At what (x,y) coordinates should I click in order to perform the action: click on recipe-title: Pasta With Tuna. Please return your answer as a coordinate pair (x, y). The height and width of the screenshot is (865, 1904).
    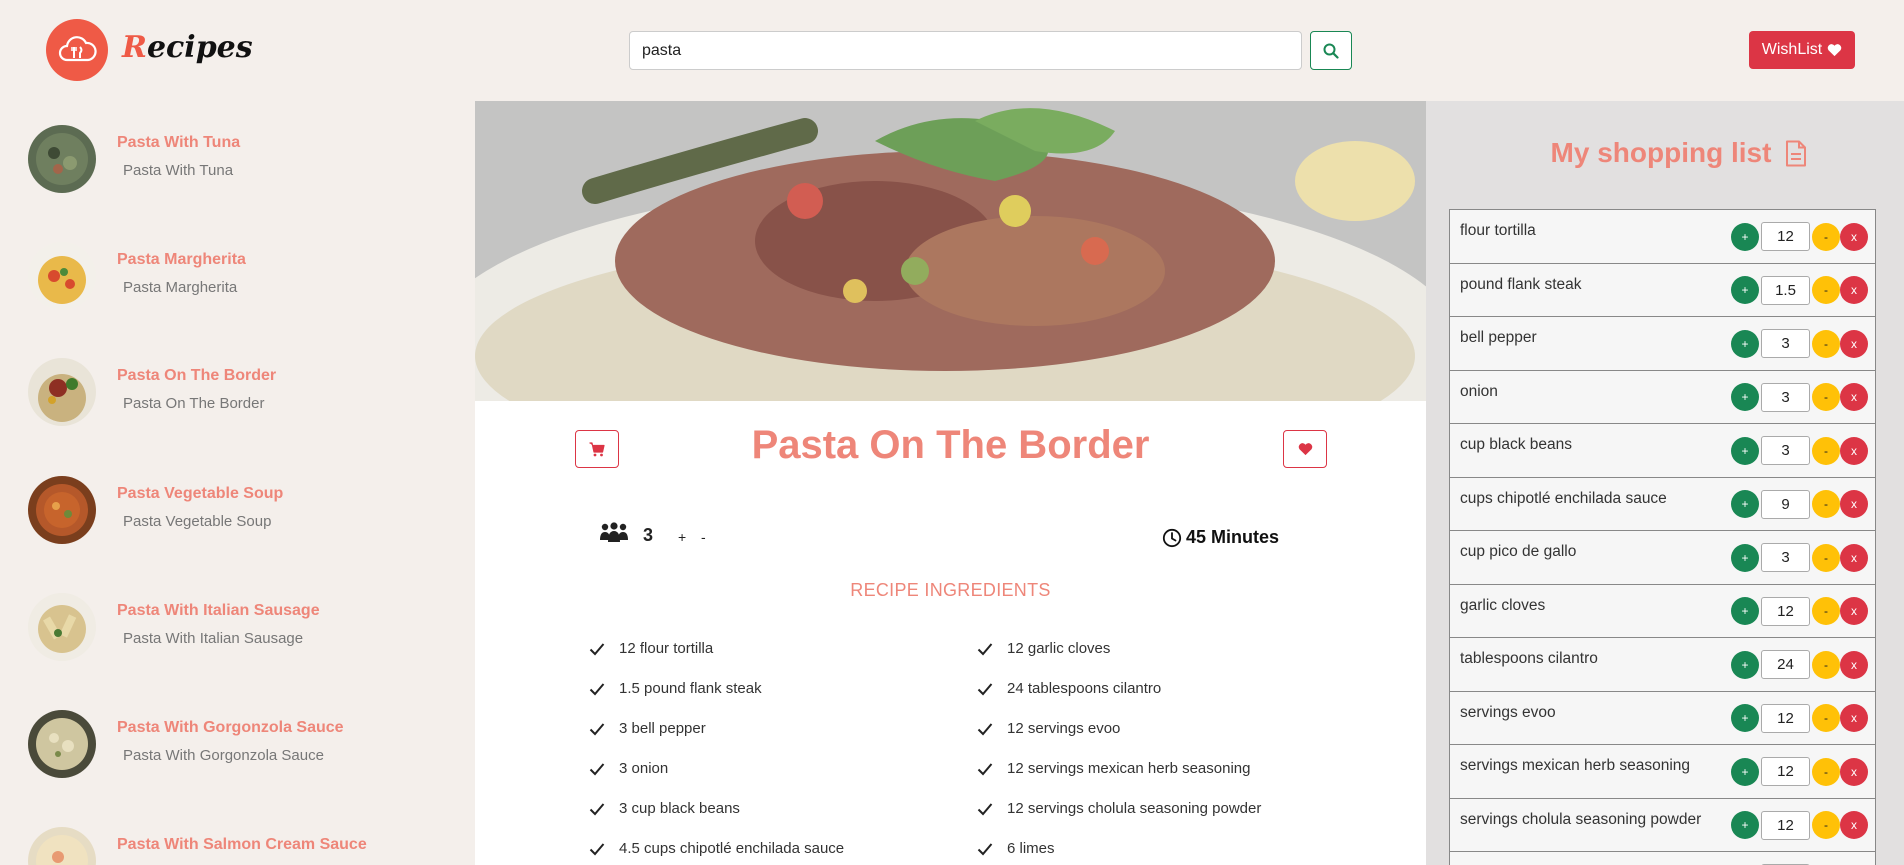
    Looking at the image, I should click on (178, 143).